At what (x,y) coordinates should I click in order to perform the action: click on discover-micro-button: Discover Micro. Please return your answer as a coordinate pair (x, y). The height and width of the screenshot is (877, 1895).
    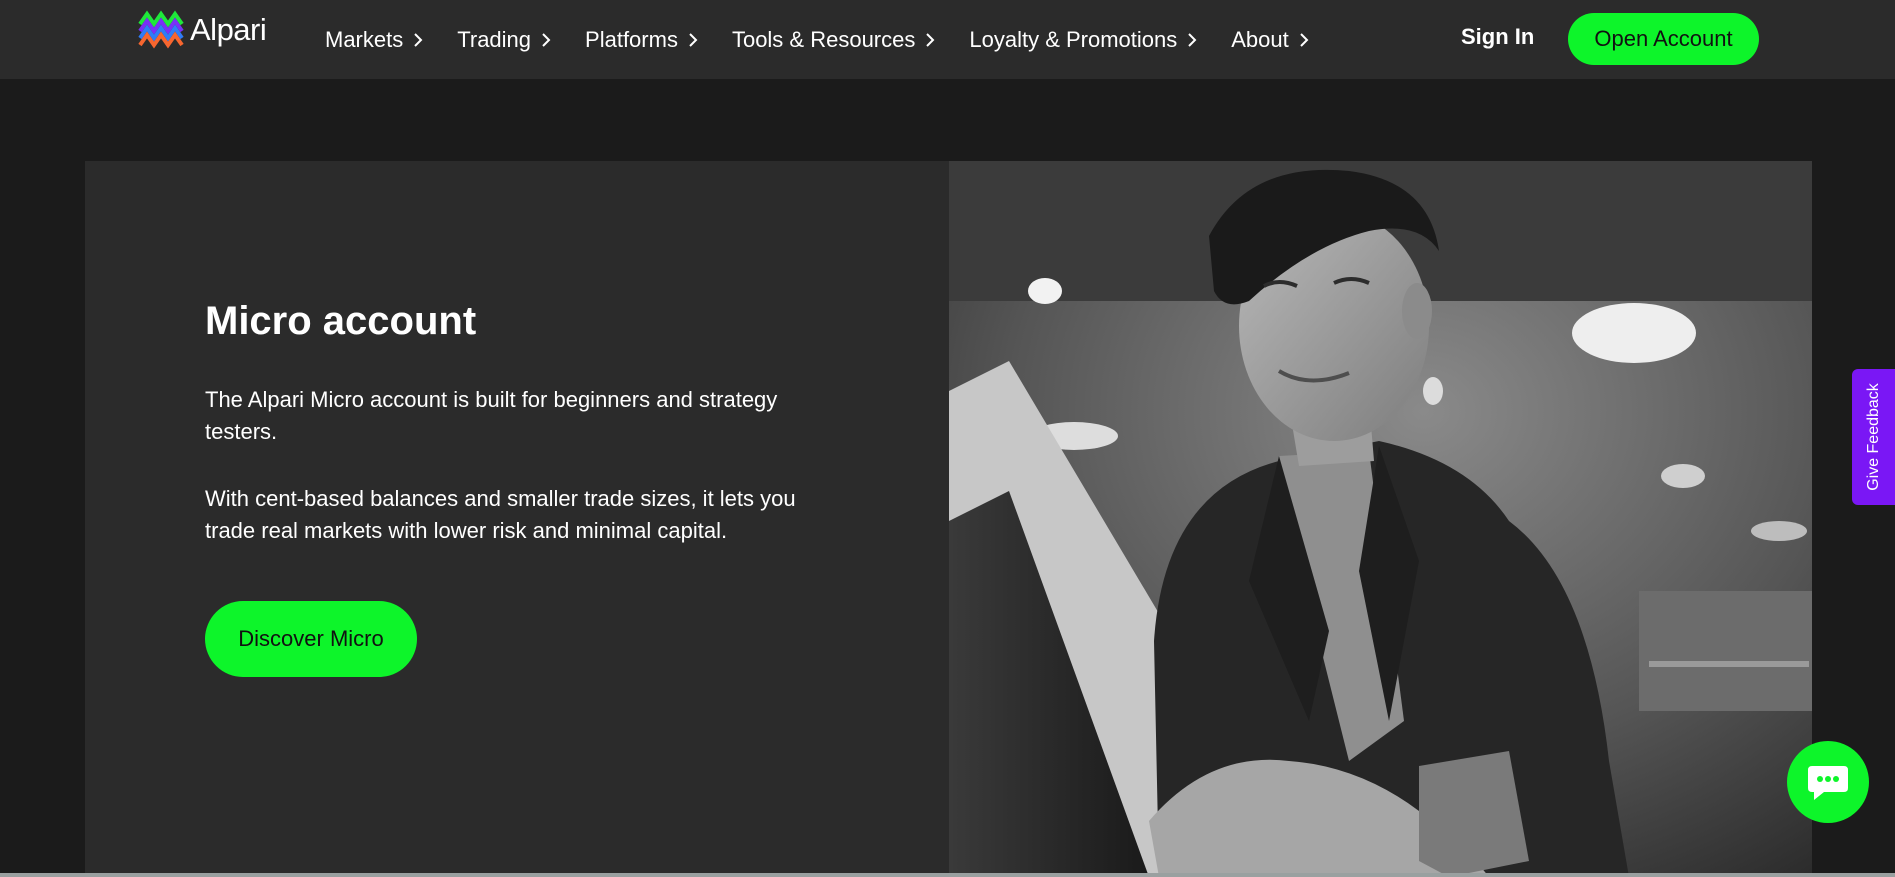
    Looking at the image, I should click on (311, 639).